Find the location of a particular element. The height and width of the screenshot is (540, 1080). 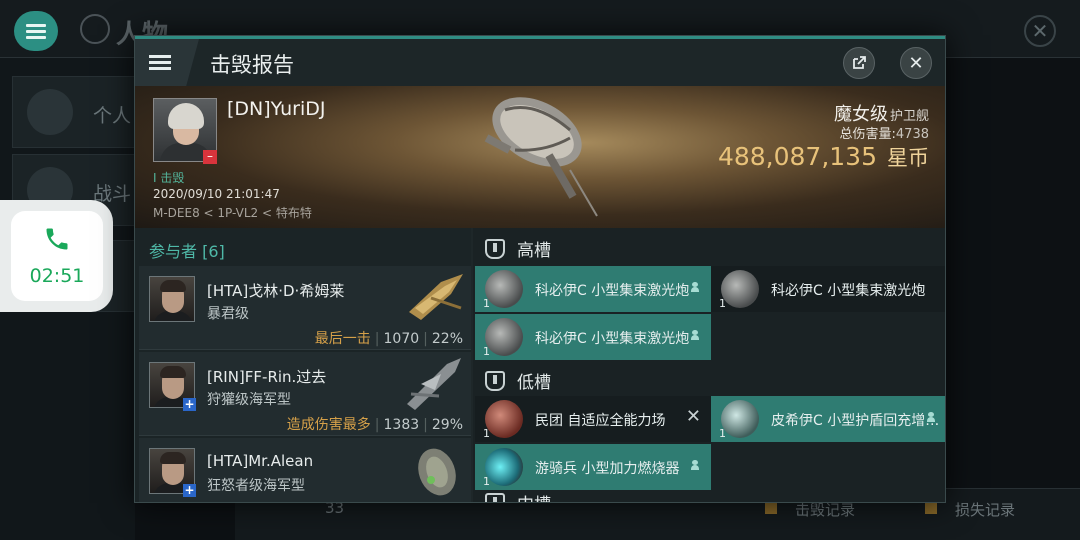

participant-avatar is located at coordinates (172, 299).